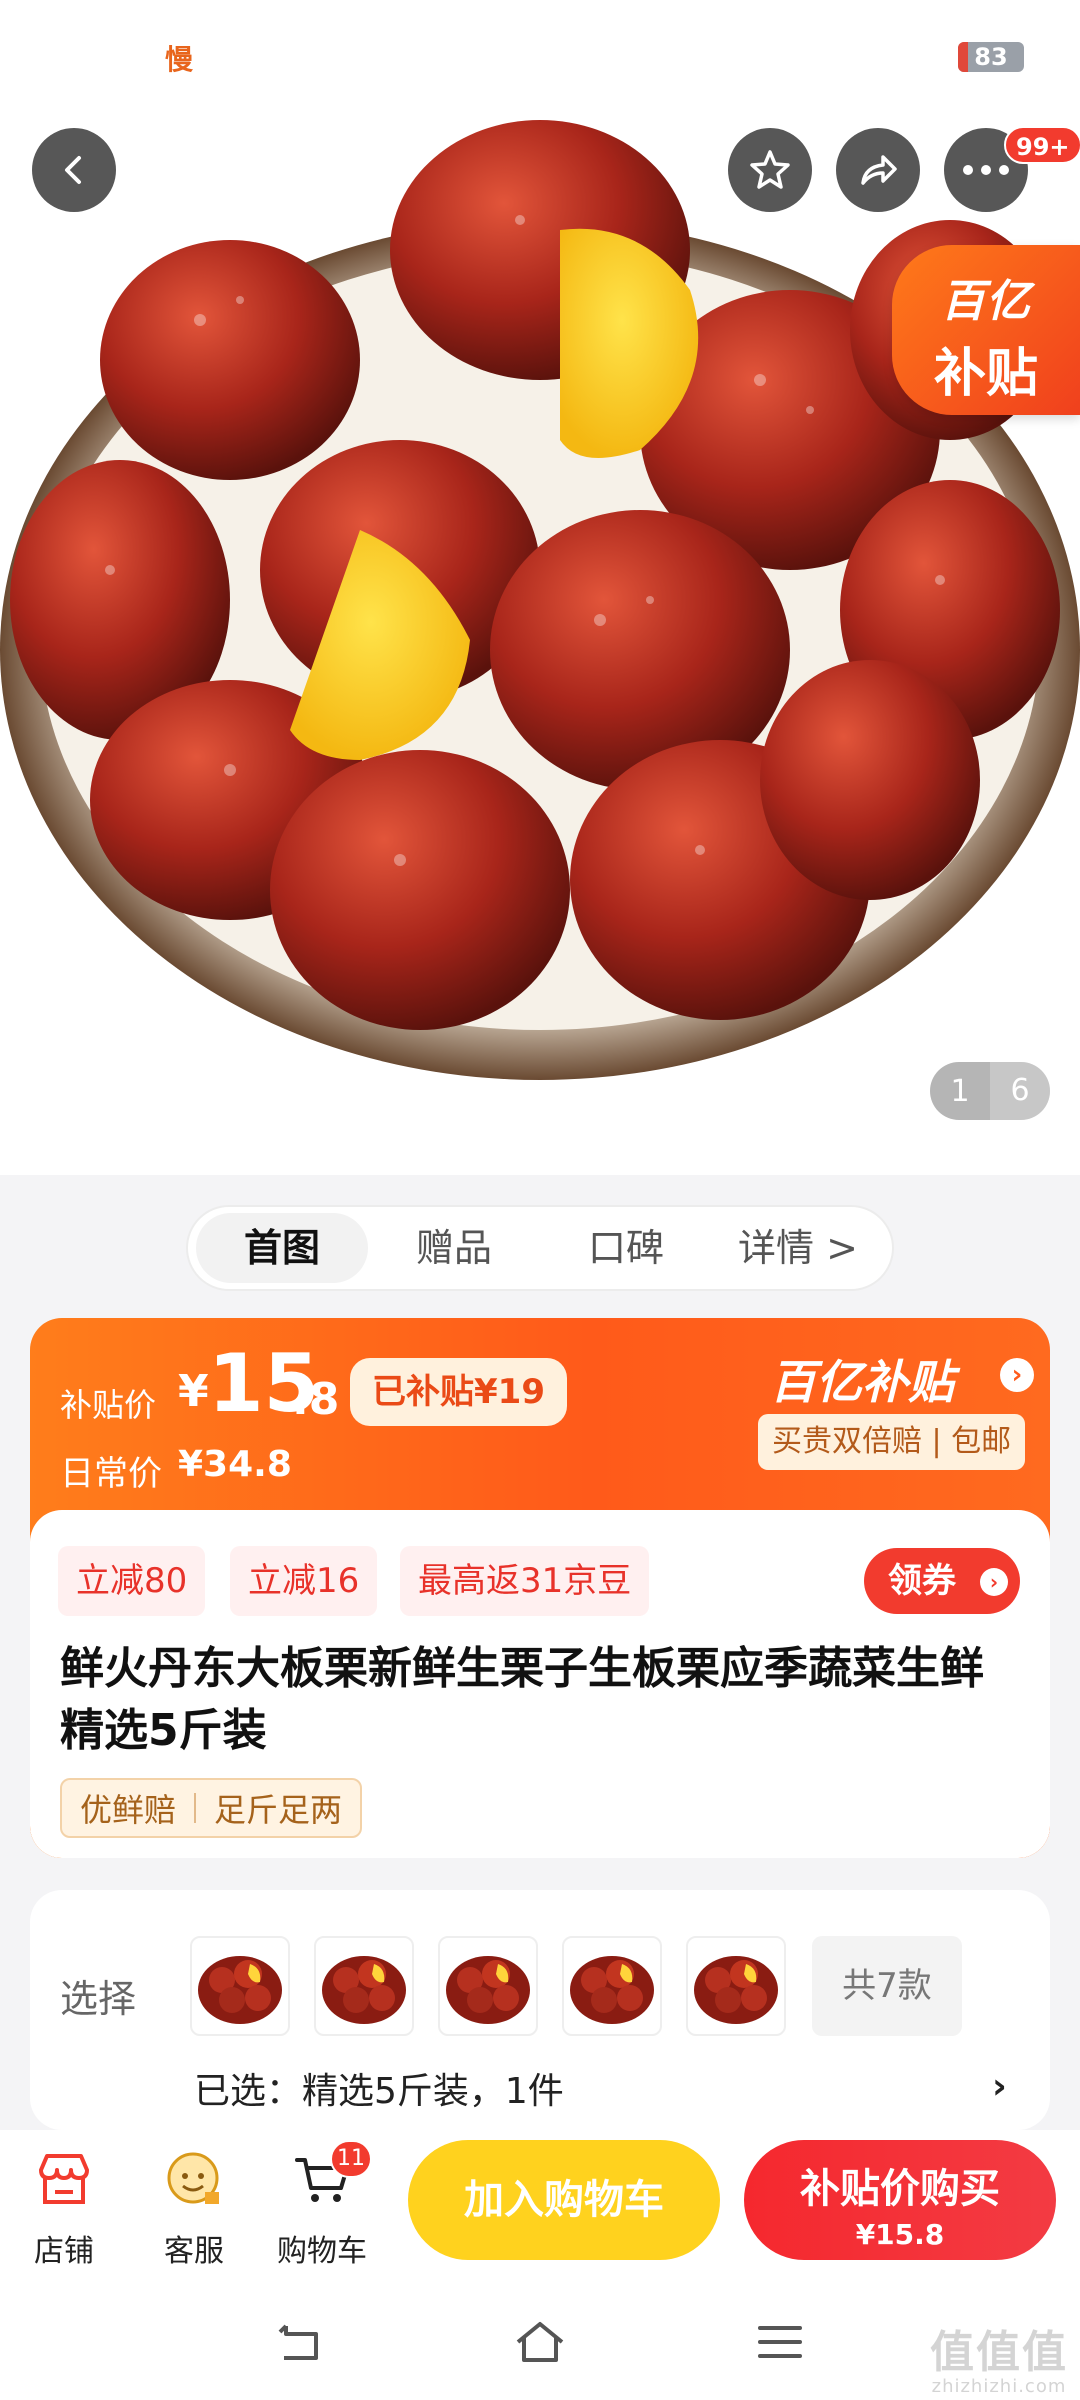 This screenshot has height=2400, width=1080. I want to click on system-home-icon, so click(540, 2342).